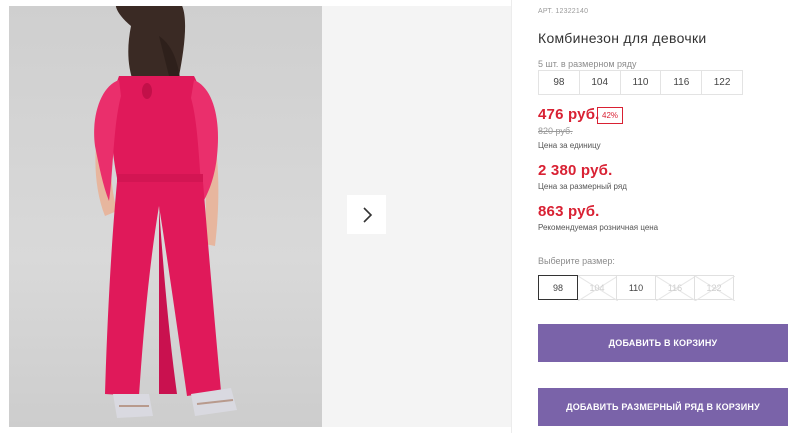 This screenshot has height=433, width=800. I want to click on gallery-next-button, so click(366, 214).